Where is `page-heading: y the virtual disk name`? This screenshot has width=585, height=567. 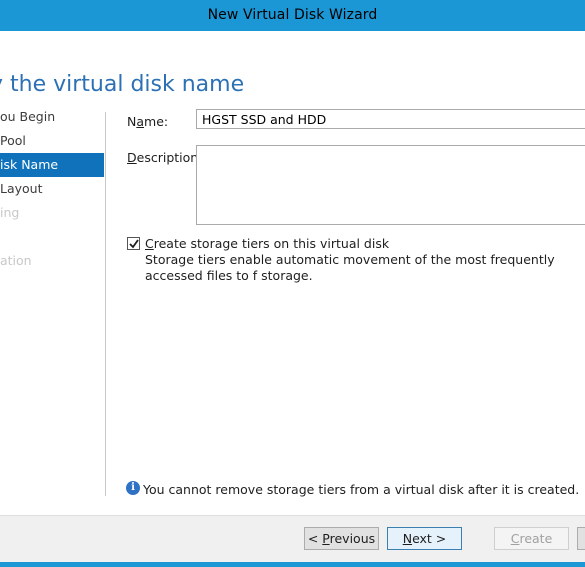
page-heading: y the virtual disk name is located at coordinates (122, 84).